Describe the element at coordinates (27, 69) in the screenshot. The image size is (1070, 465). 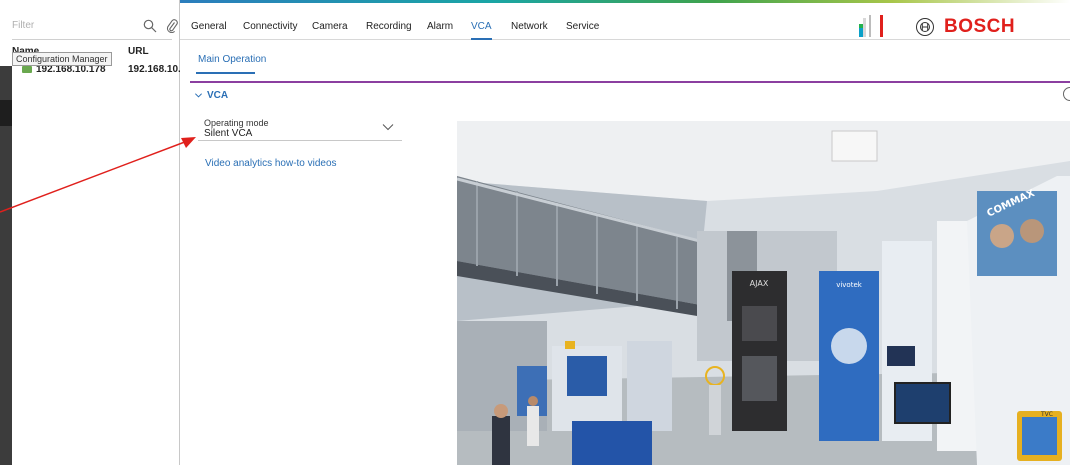
I see `device-status-icon` at that location.